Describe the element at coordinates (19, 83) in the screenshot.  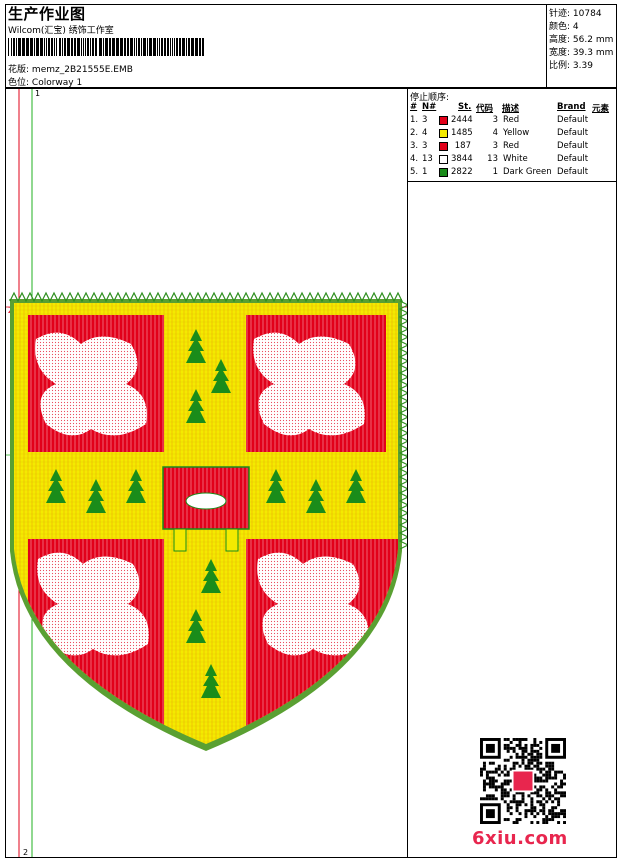
I see `colorway-label: 色位:` at that location.